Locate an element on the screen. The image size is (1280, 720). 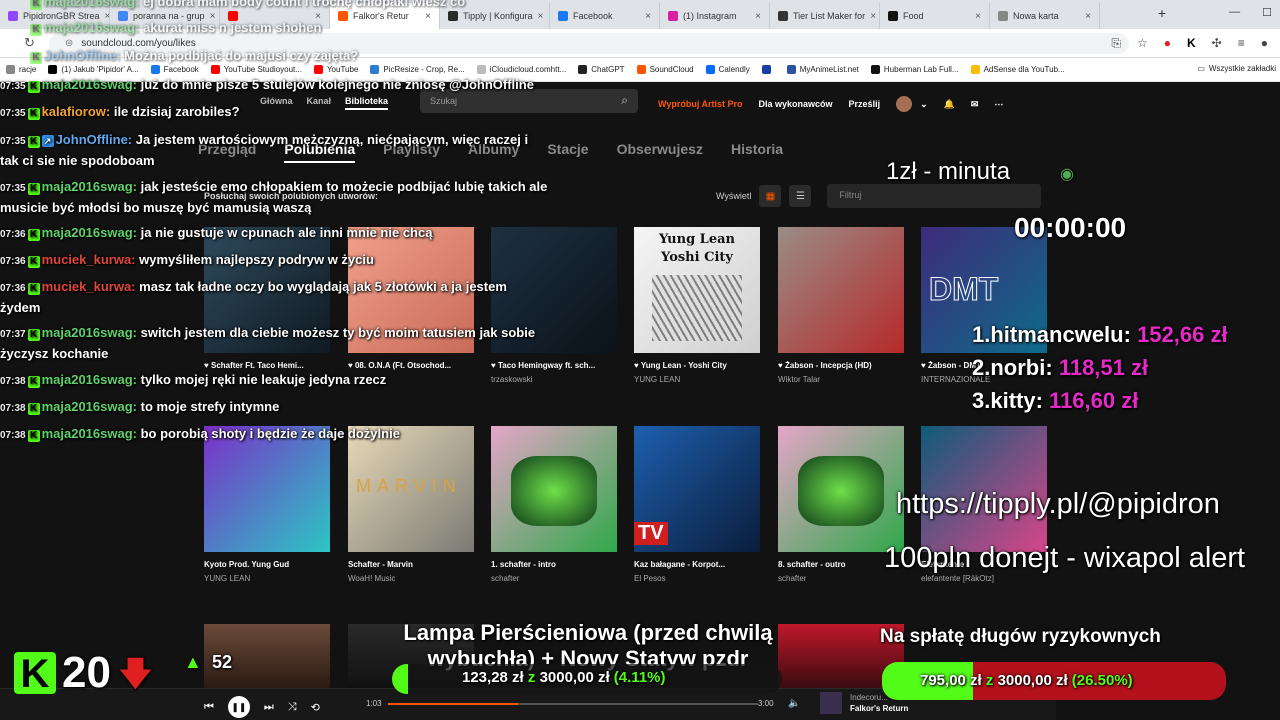
opera-icon: ● is located at coordinates (1167, 43).